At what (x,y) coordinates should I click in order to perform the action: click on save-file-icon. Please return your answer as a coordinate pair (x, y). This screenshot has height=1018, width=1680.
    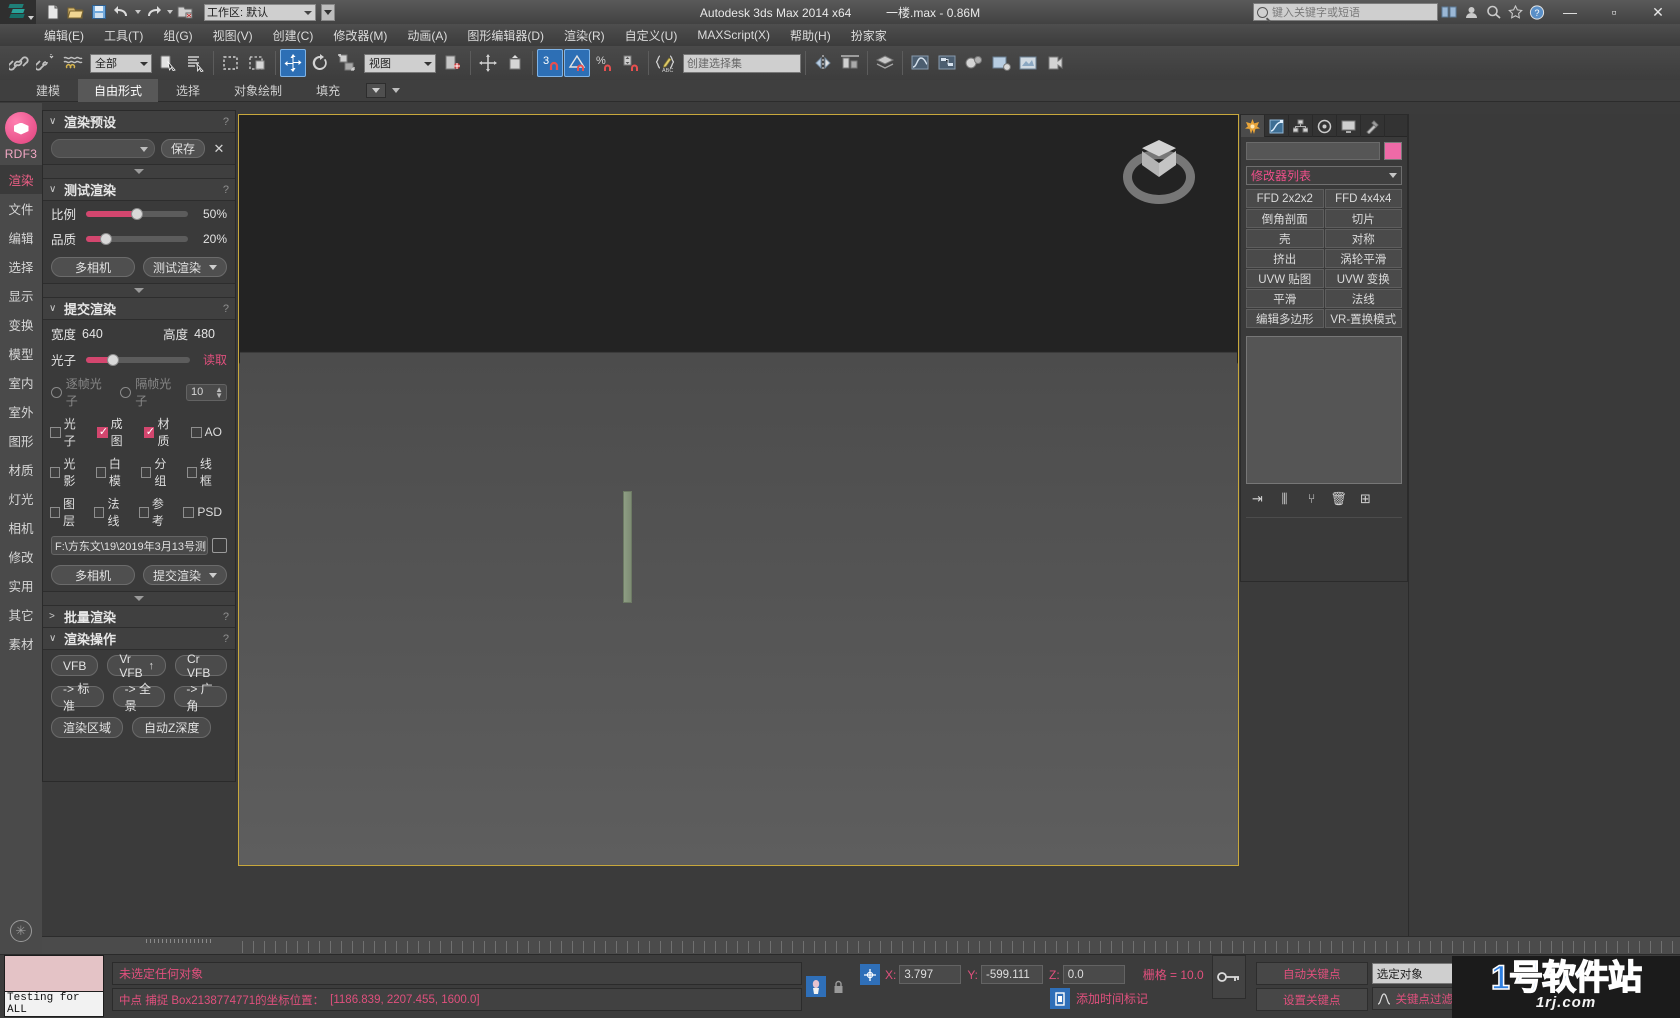
    Looking at the image, I should click on (98, 12).